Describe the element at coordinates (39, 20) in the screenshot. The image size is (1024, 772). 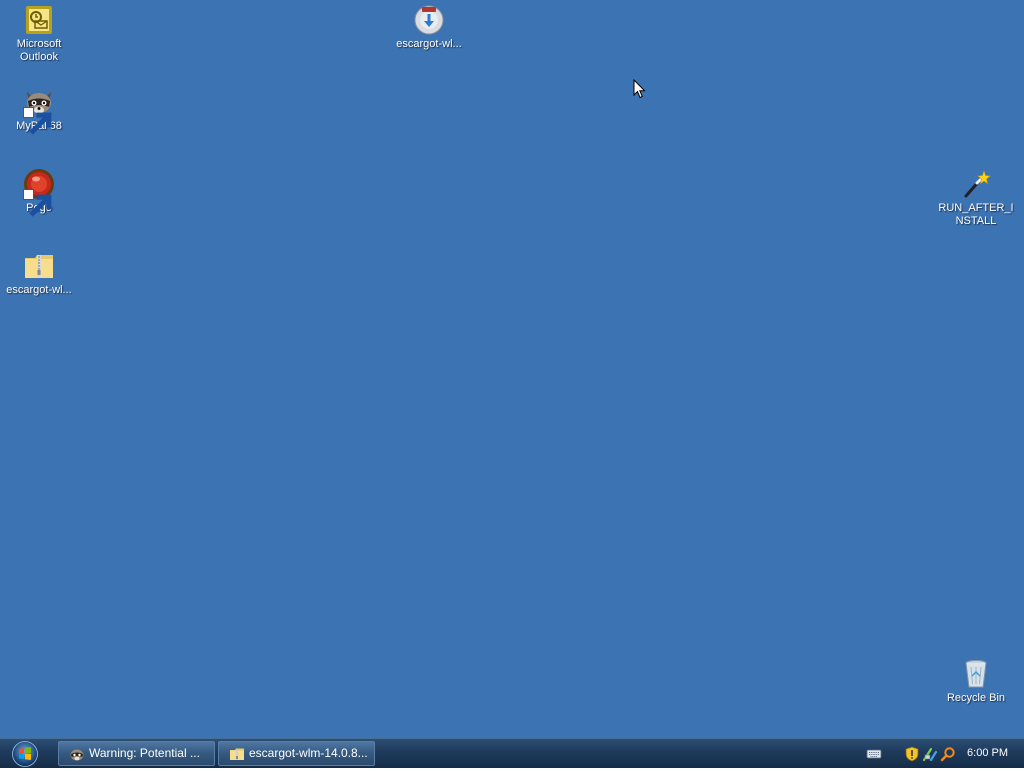
I see `outlook-icon` at that location.